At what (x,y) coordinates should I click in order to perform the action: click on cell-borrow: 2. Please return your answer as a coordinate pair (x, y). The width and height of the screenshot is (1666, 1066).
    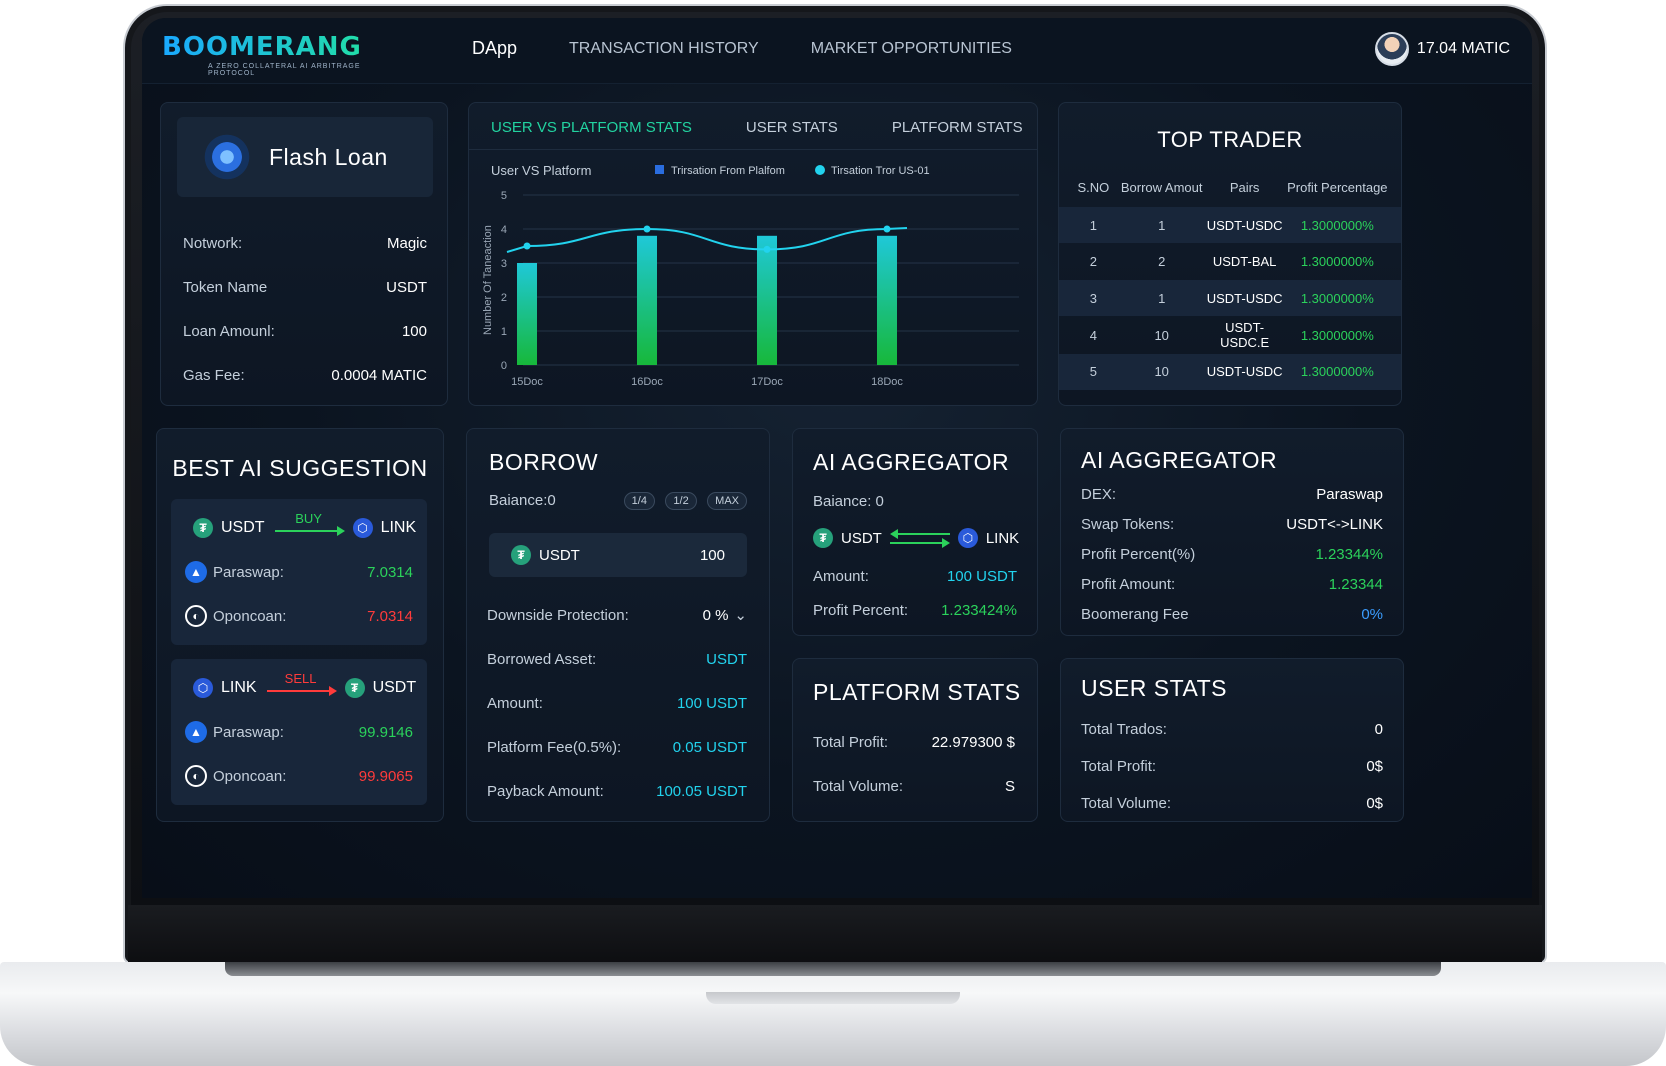
    Looking at the image, I should click on (1162, 262).